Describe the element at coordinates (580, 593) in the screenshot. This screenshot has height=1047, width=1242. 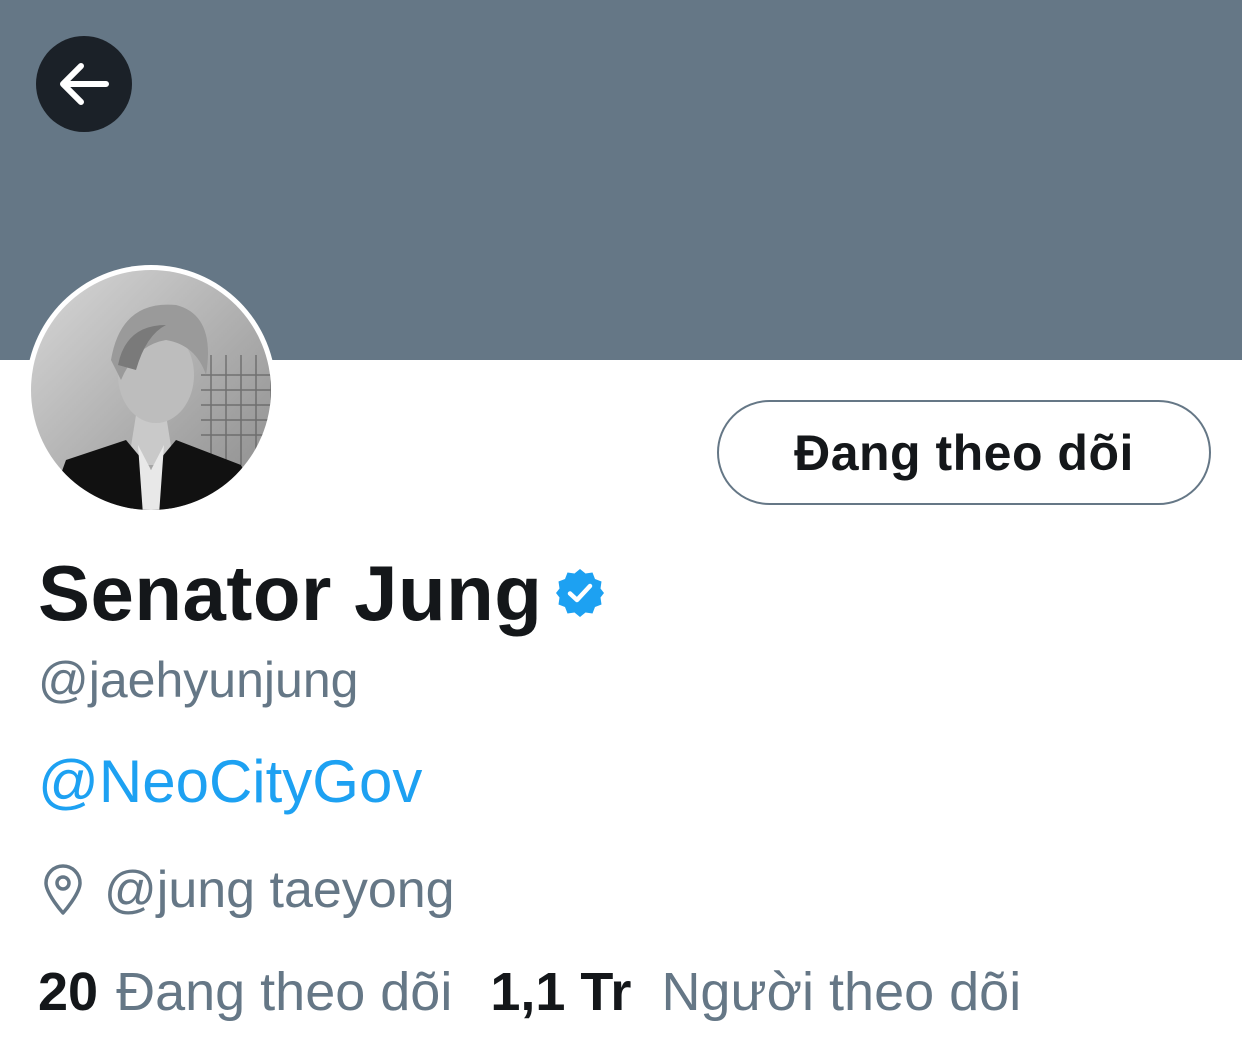
I see `verified-badge-icon` at that location.